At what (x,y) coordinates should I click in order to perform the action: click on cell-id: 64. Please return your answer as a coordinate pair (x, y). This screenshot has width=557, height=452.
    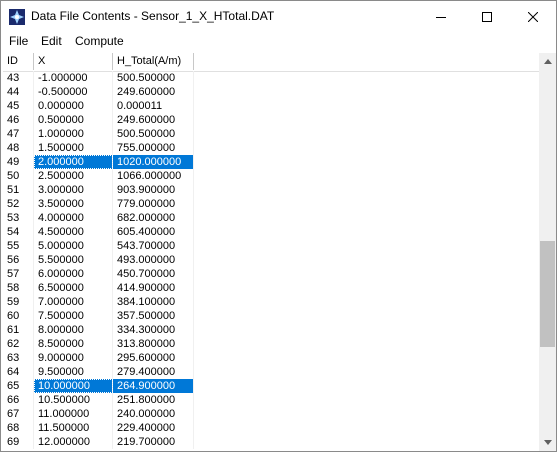
    Looking at the image, I should click on (18, 372).